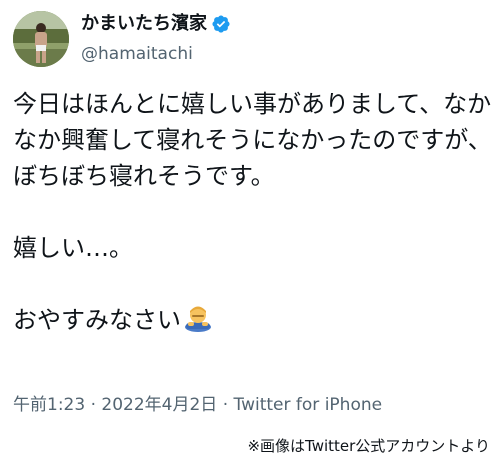  I want to click on avatar, so click(41, 39).